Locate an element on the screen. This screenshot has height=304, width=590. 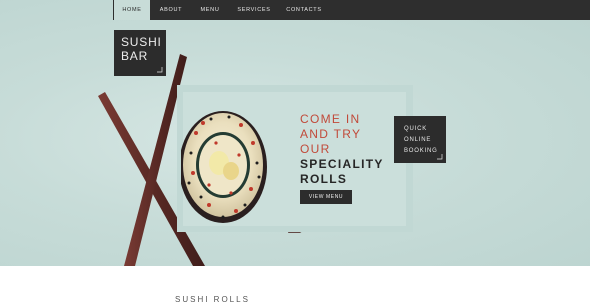
headline-line: COME IN is located at coordinates (330, 119).